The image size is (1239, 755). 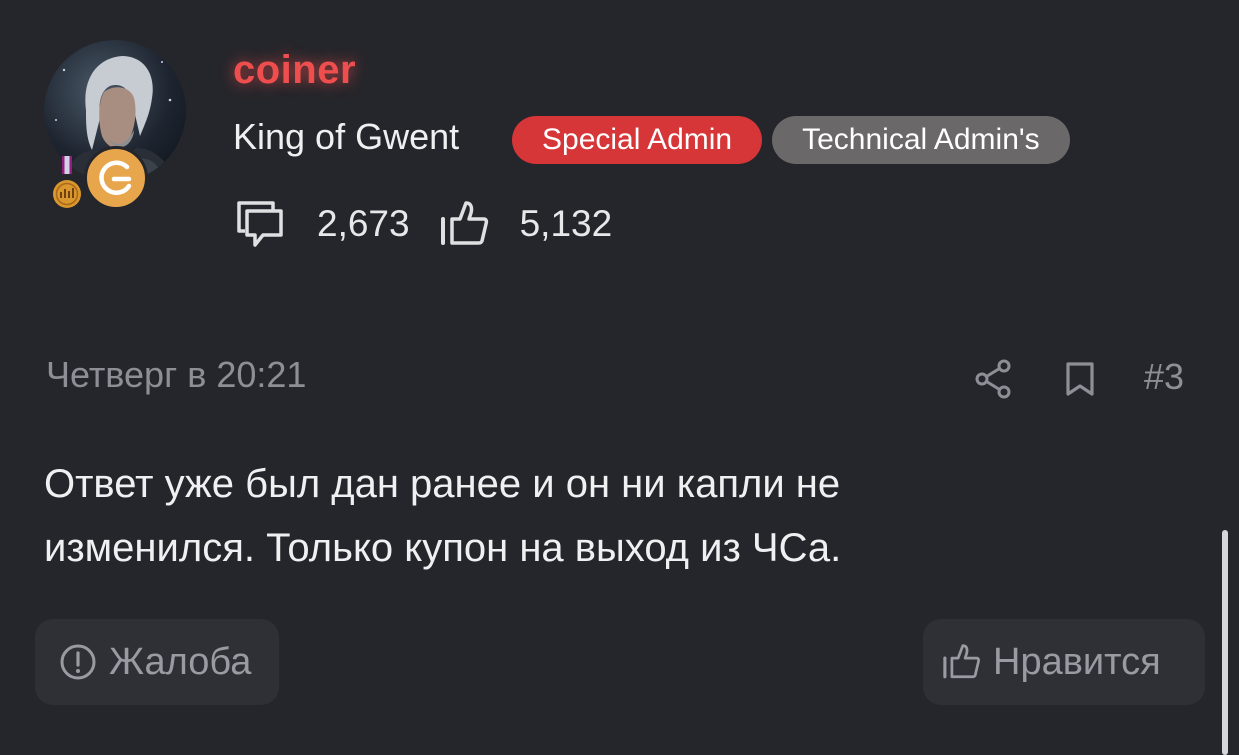 I want to click on report-button: Жалоба, so click(x=157, y=662).